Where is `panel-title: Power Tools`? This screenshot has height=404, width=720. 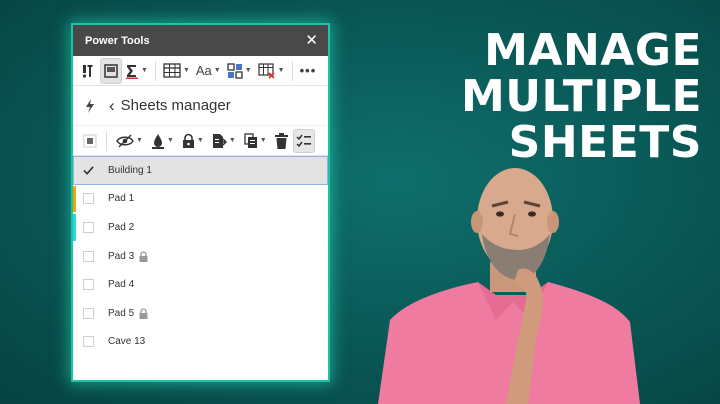
panel-title: Power Tools is located at coordinates (117, 40).